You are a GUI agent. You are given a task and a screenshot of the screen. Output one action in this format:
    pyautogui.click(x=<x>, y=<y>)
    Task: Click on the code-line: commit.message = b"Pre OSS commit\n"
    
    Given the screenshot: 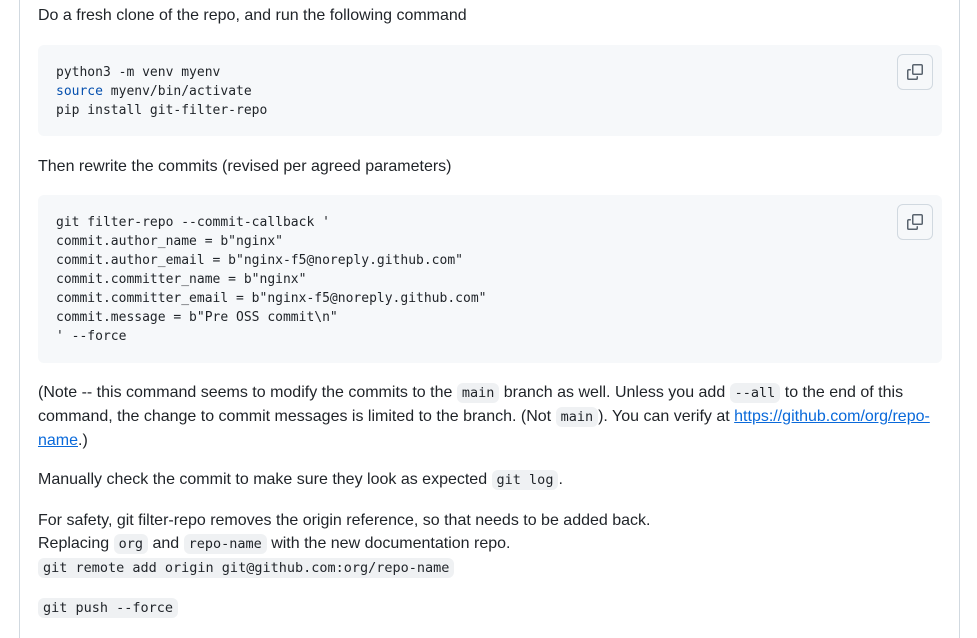 What is the action you would take?
    pyautogui.click(x=197, y=317)
    